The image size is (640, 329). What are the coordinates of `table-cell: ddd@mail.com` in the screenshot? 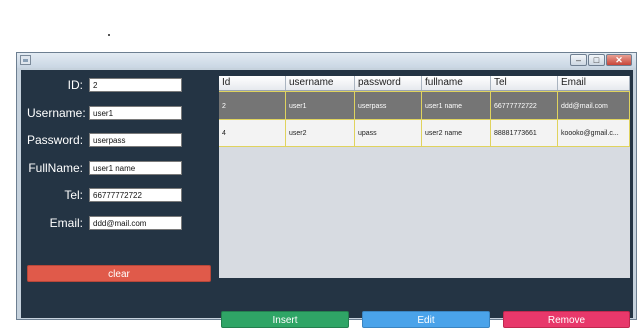 It's located at (594, 105).